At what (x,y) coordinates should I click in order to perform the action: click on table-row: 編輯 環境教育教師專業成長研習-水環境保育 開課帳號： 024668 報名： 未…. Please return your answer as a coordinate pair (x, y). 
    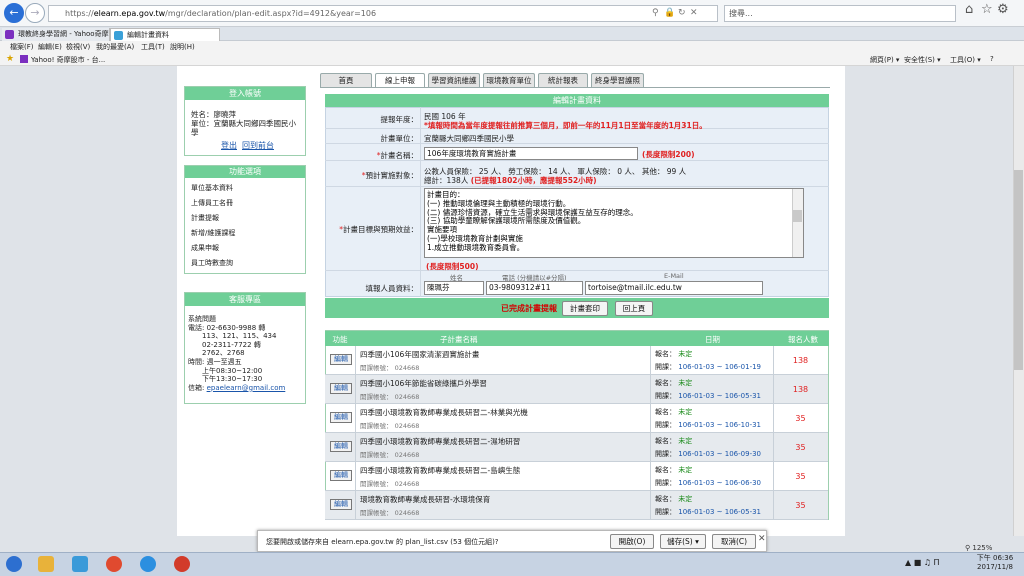
    Looking at the image, I should click on (576, 505).